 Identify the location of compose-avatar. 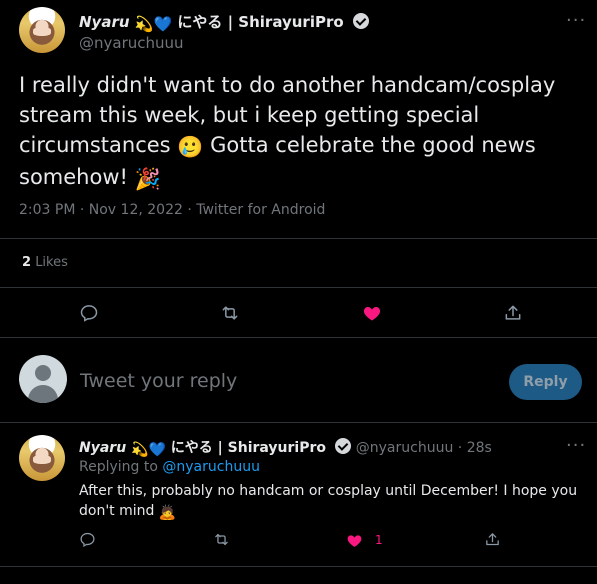
(43, 379).